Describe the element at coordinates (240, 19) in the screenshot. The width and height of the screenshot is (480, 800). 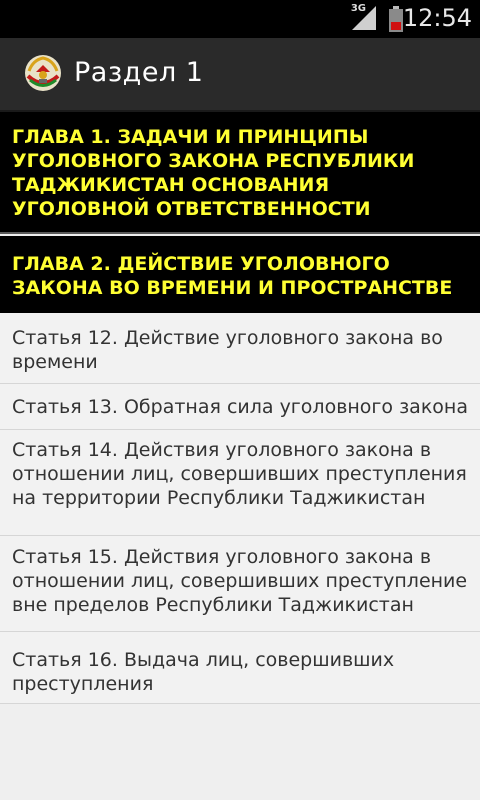
I see `status-bar: 3G 12:54` at that location.